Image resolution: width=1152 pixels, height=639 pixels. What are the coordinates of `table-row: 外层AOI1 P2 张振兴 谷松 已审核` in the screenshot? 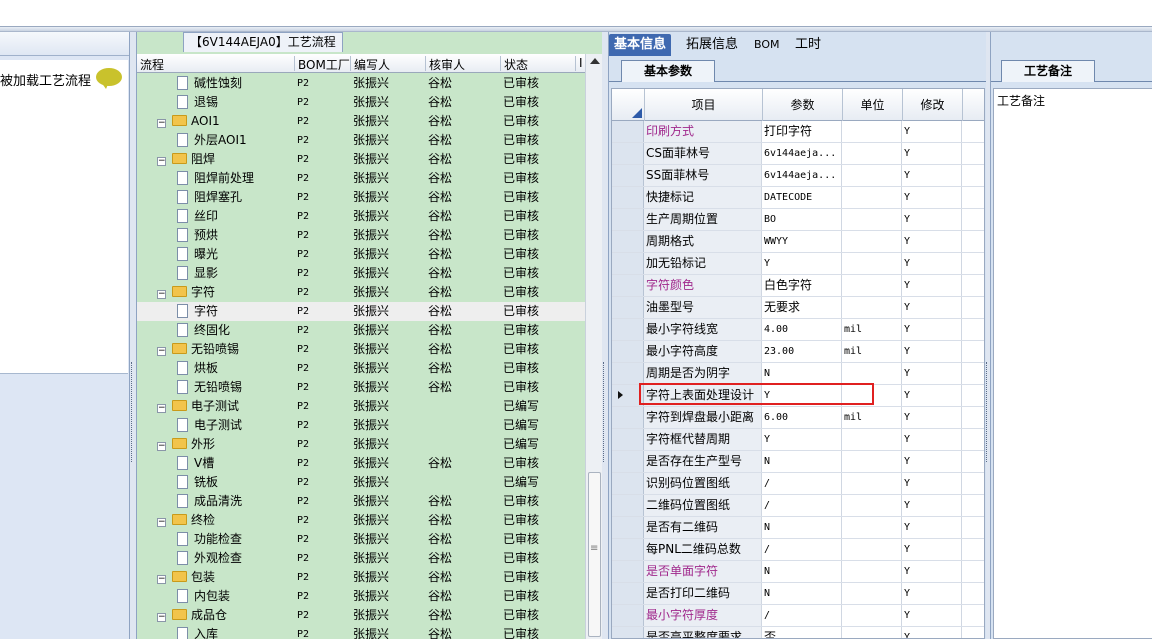 It's located at (361, 140).